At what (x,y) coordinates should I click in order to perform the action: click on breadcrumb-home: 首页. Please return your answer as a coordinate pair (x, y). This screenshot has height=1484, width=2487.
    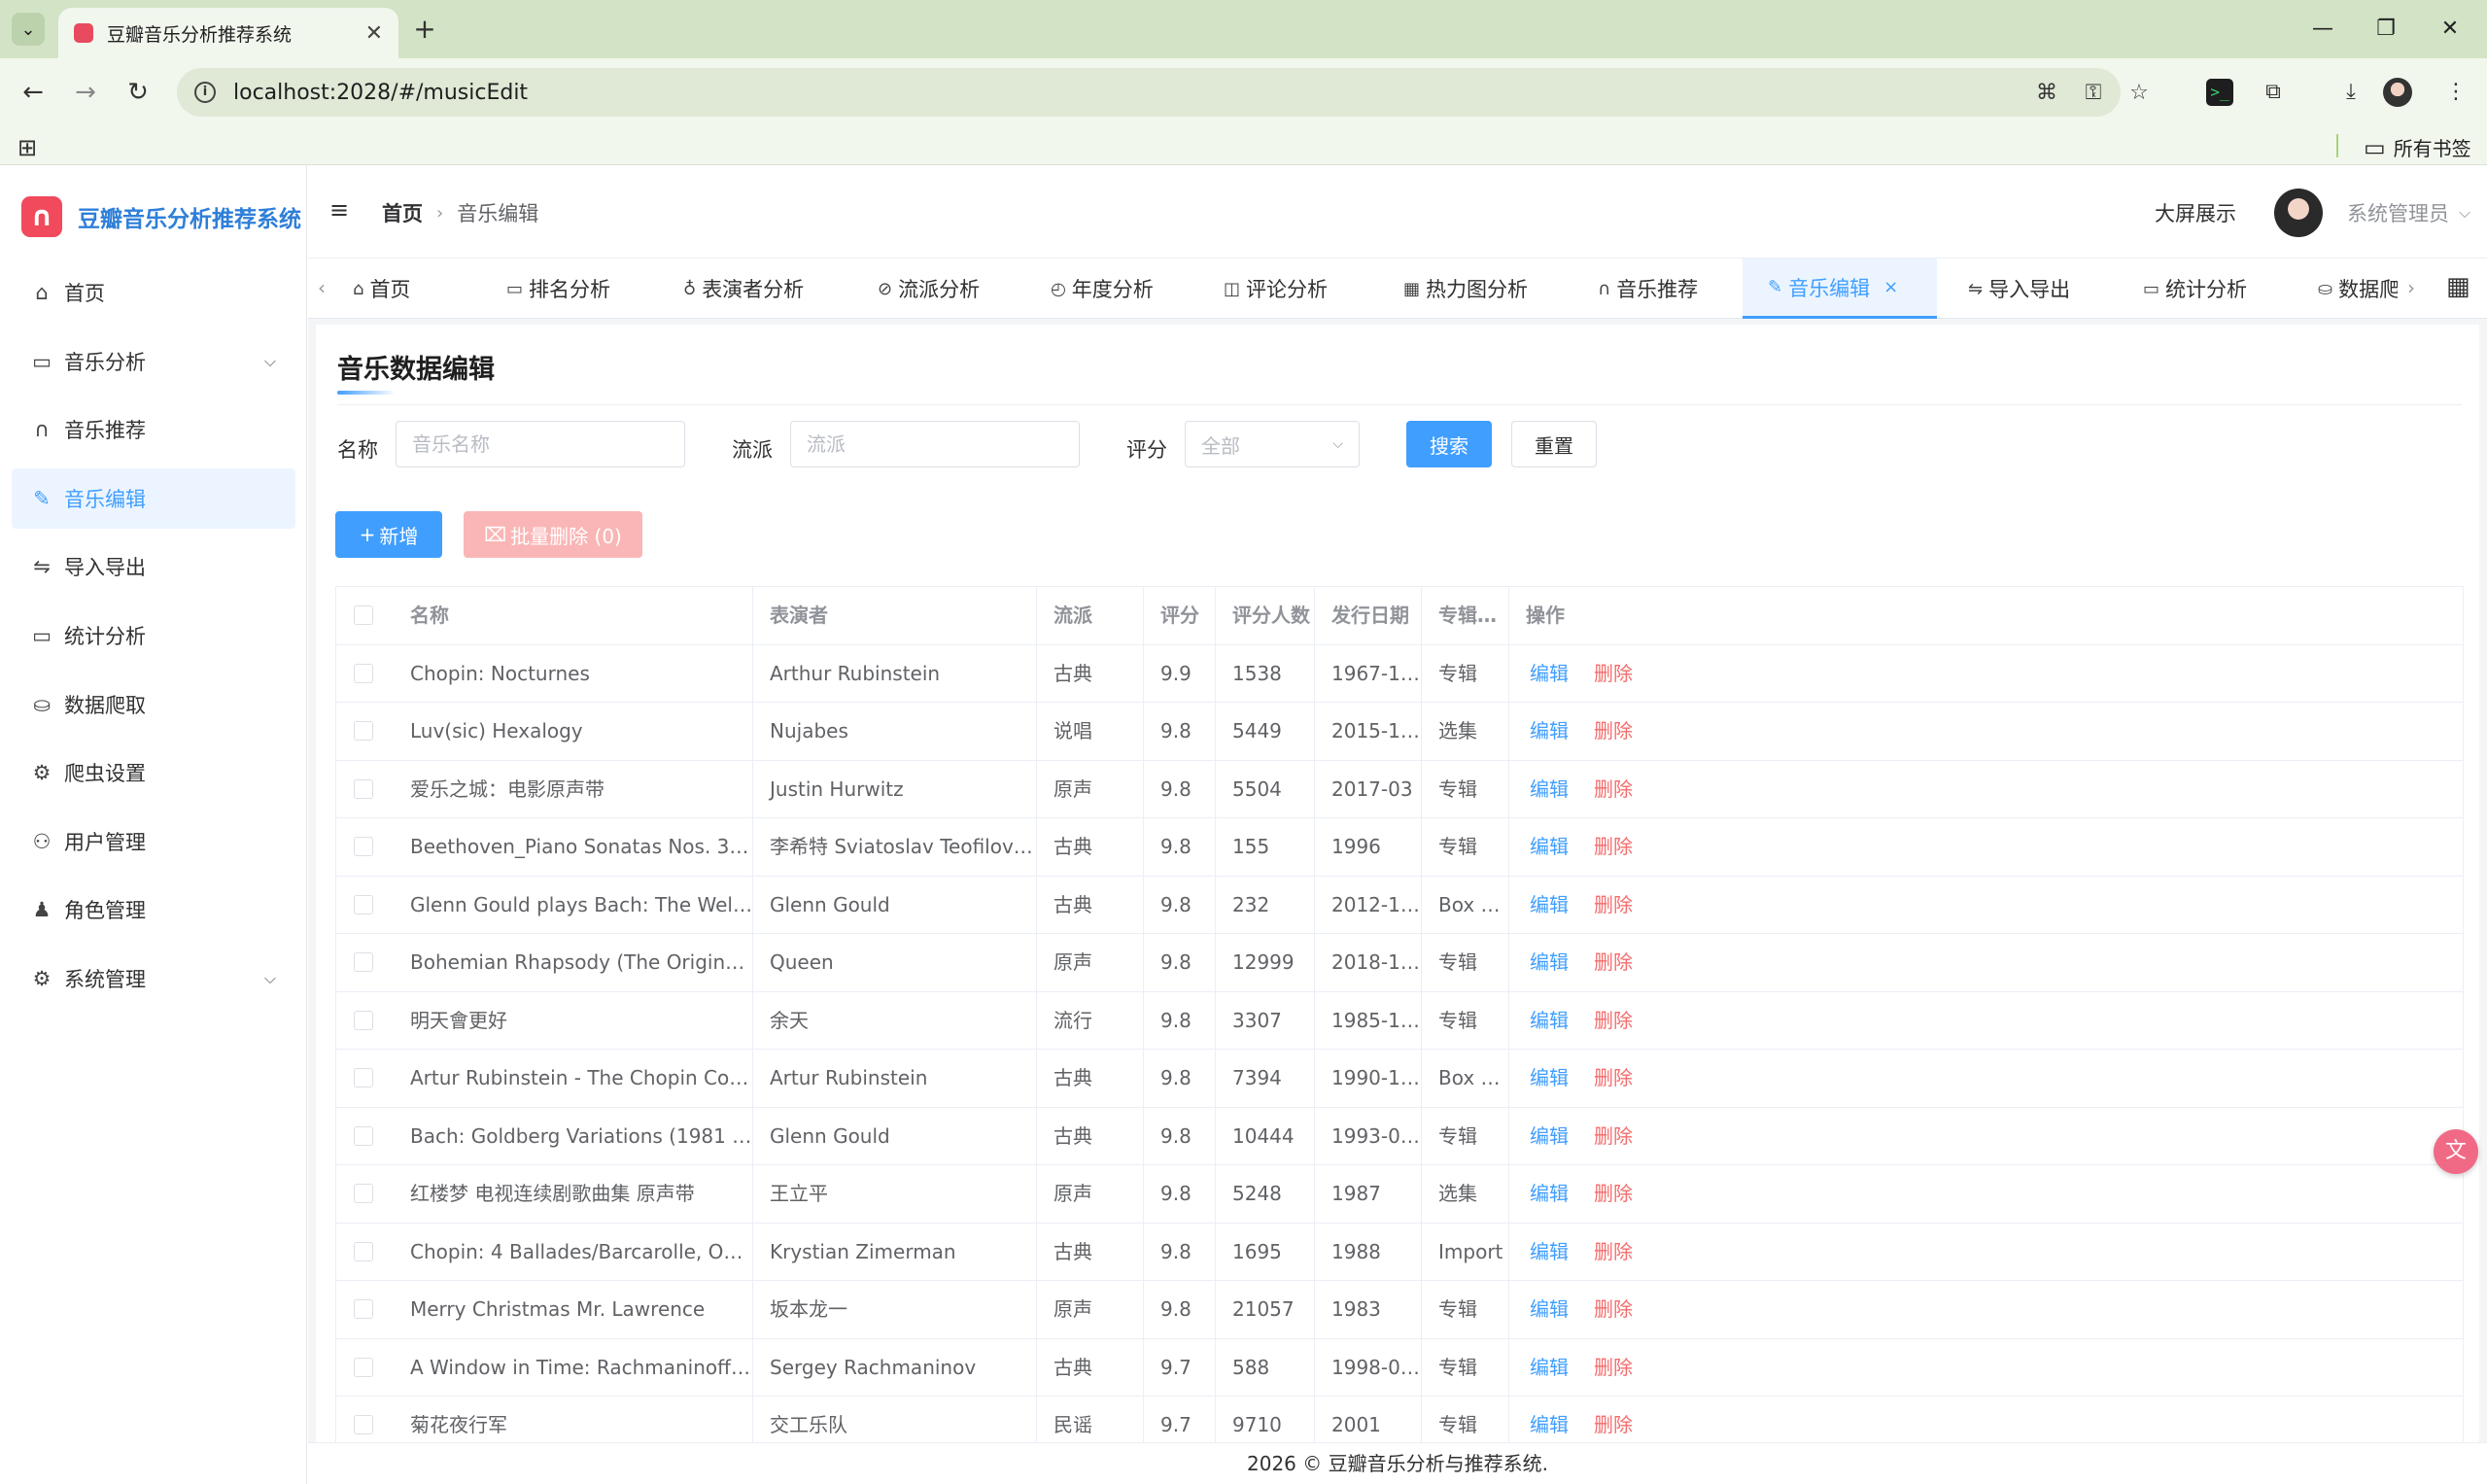
    Looking at the image, I should click on (403, 212).